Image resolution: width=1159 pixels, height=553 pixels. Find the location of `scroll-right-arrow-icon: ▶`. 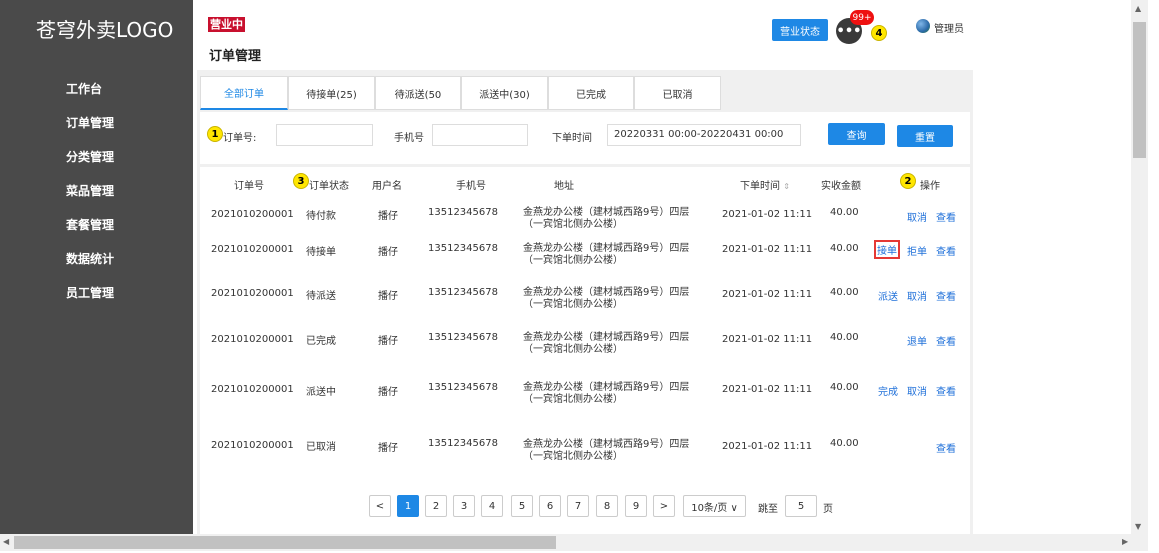

scroll-right-arrow-icon: ▶ is located at coordinates (1125, 541).